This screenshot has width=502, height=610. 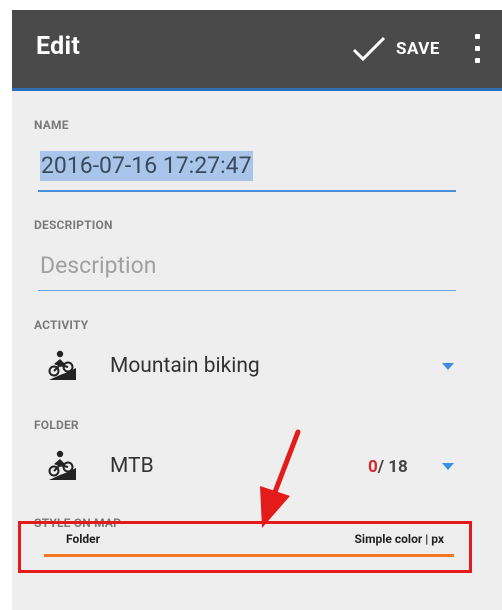 I want to click on page-title: Edit, so click(x=58, y=46).